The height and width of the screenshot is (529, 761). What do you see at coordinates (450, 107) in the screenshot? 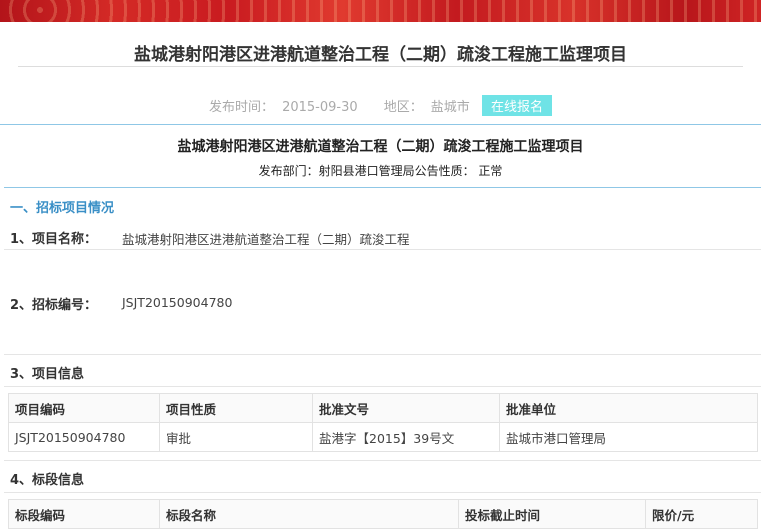
I see `region-value: 盐城市` at bounding box center [450, 107].